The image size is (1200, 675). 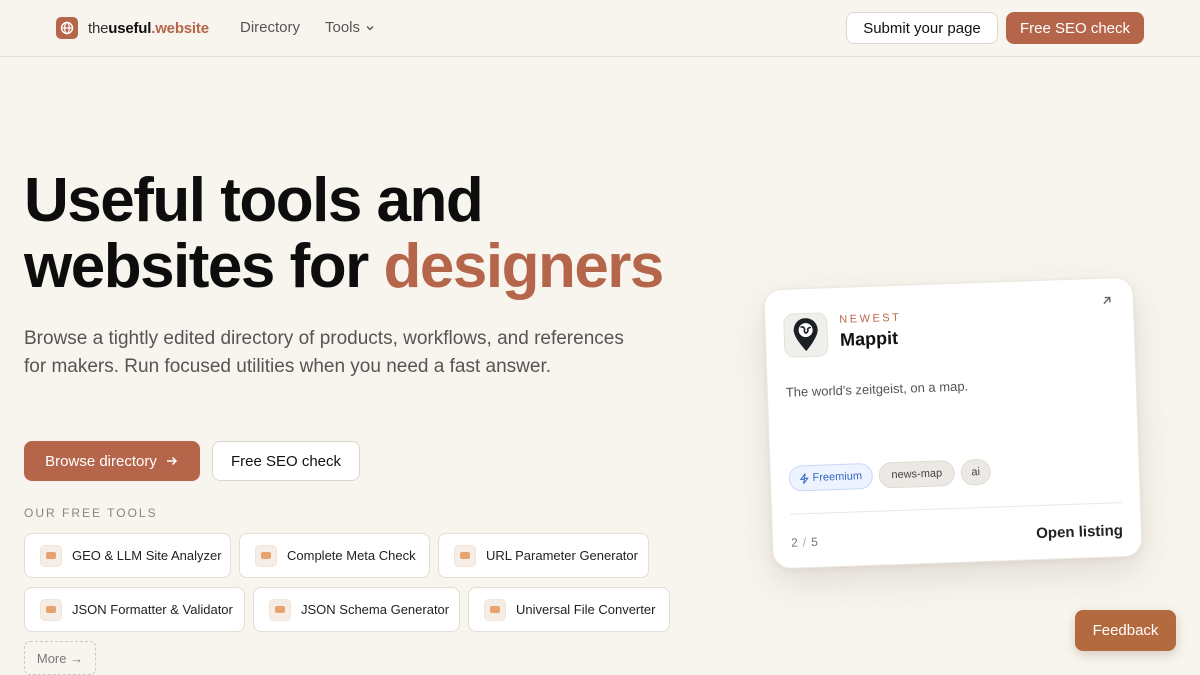 What do you see at coordinates (956, 508) in the screenshot?
I see `card-divider` at bounding box center [956, 508].